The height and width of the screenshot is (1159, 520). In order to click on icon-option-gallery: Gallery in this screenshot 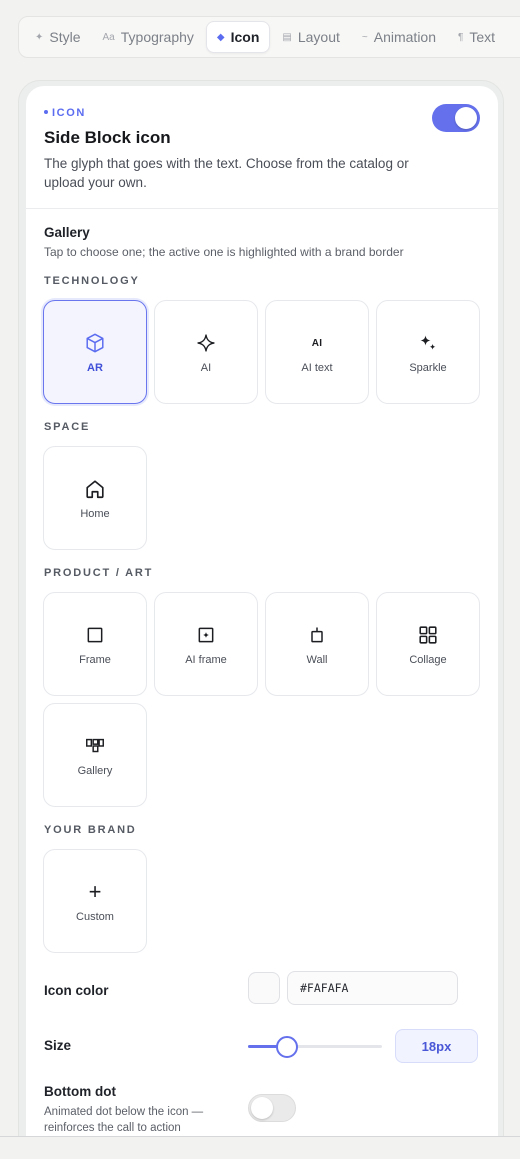, I will do `click(95, 755)`.